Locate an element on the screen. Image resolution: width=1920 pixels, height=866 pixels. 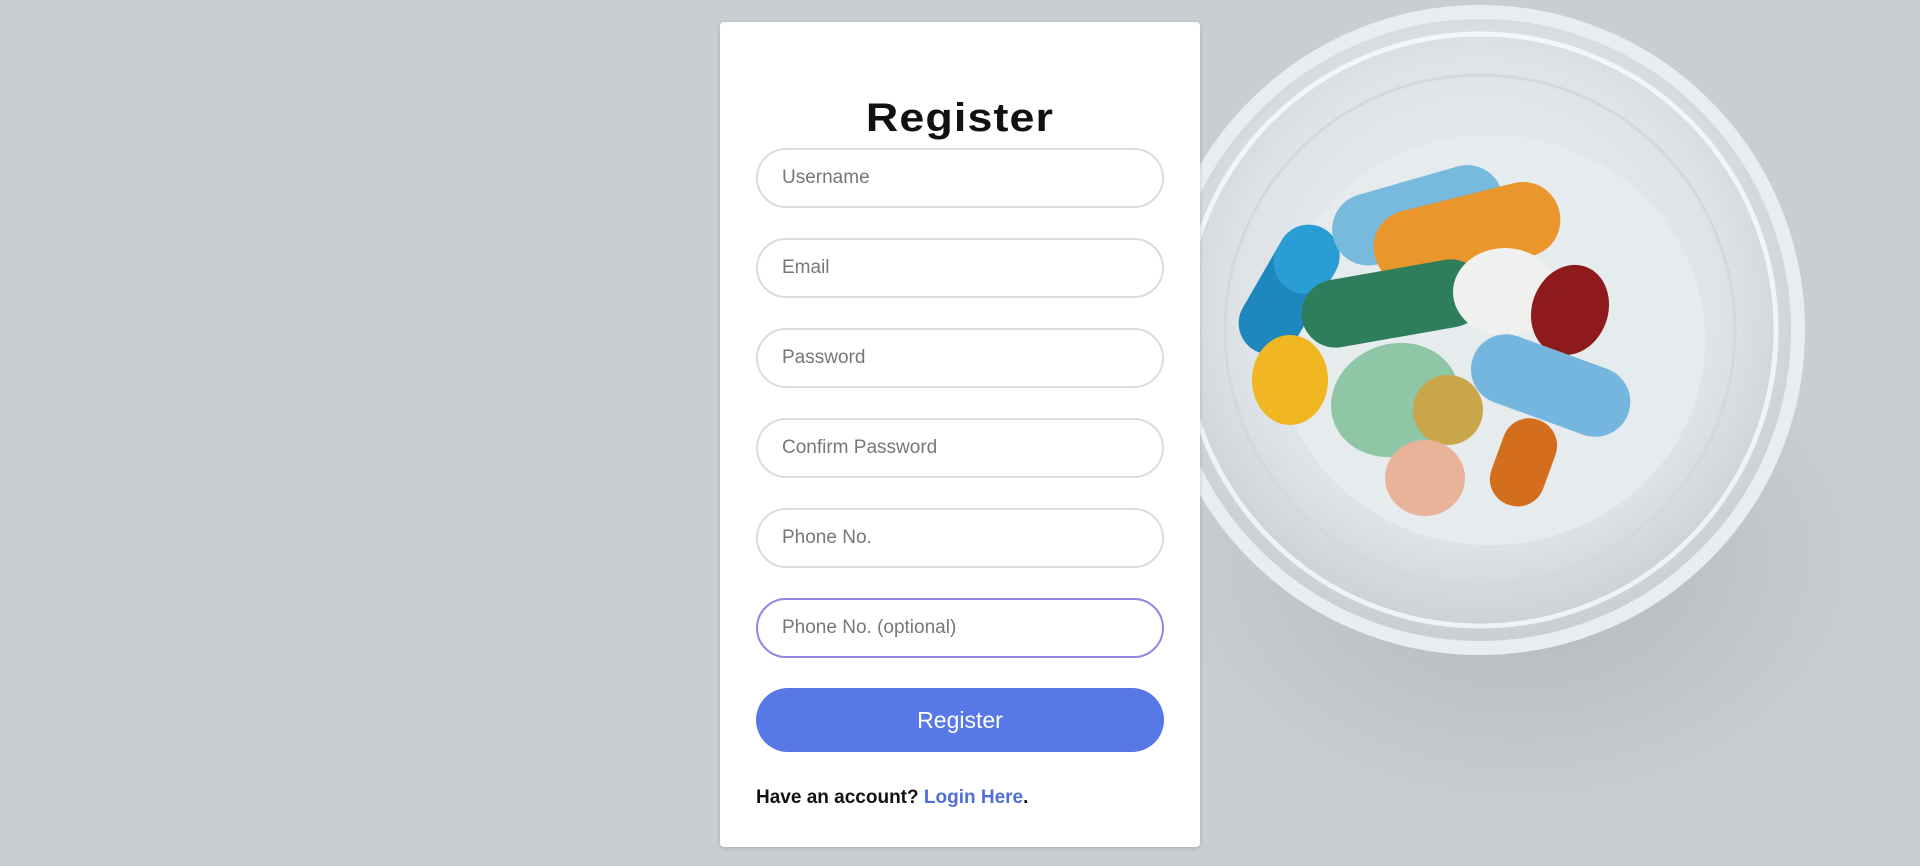
login-prompt-period: . is located at coordinates (1026, 797).